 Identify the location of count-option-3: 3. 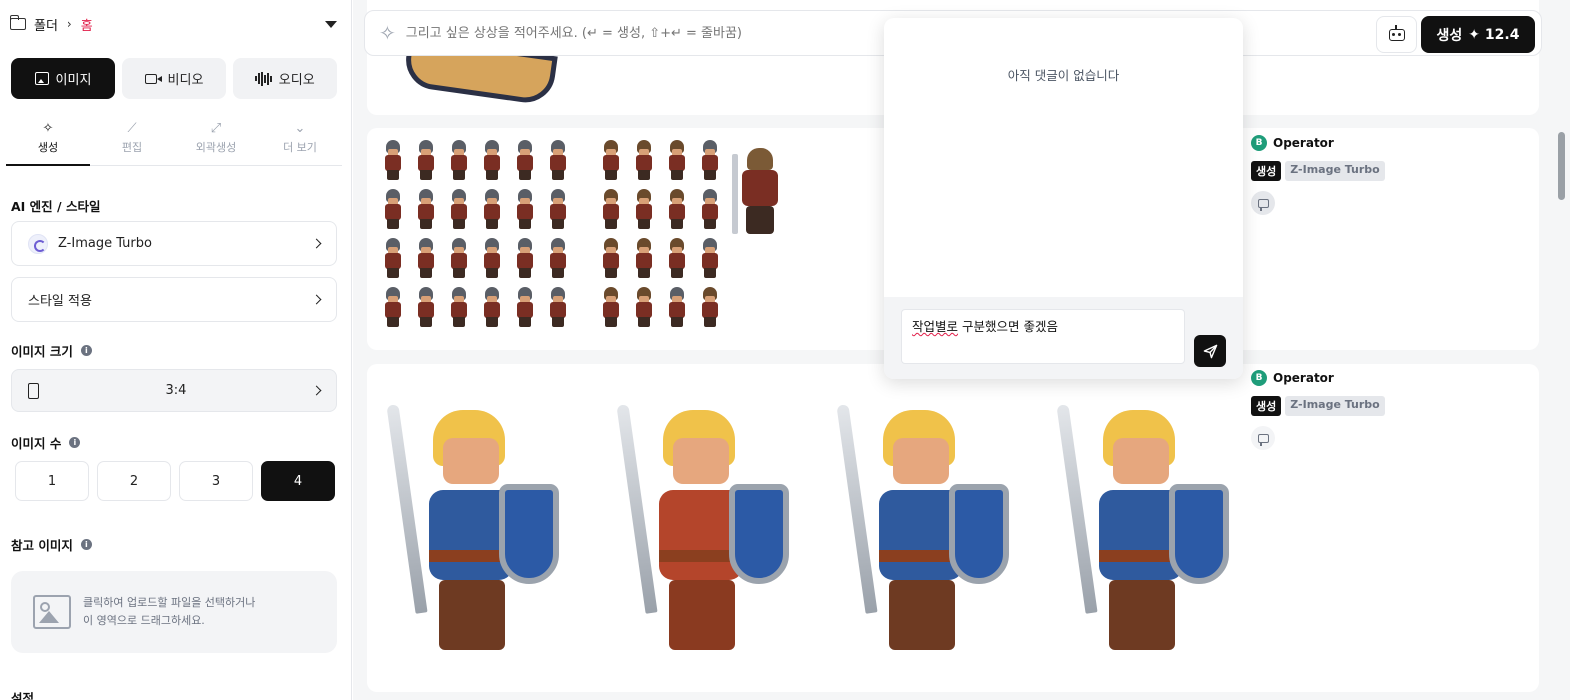
(216, 481).